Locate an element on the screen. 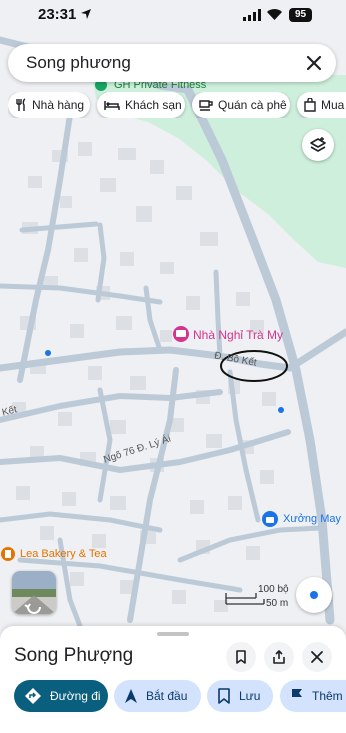 This screenshot has width=346, height=733. start-label: Bắt đầu is located at coordinates (167, 696).